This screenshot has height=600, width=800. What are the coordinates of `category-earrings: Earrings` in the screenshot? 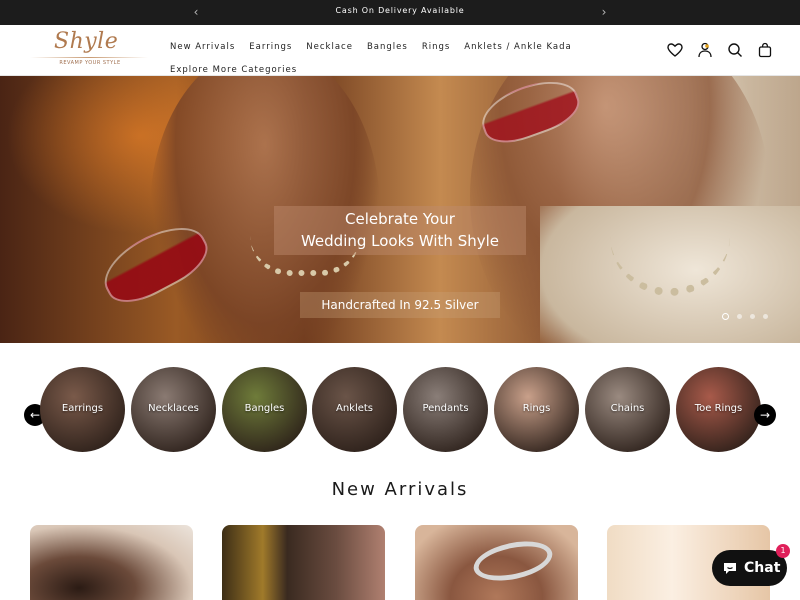 It's located at (82, 409).